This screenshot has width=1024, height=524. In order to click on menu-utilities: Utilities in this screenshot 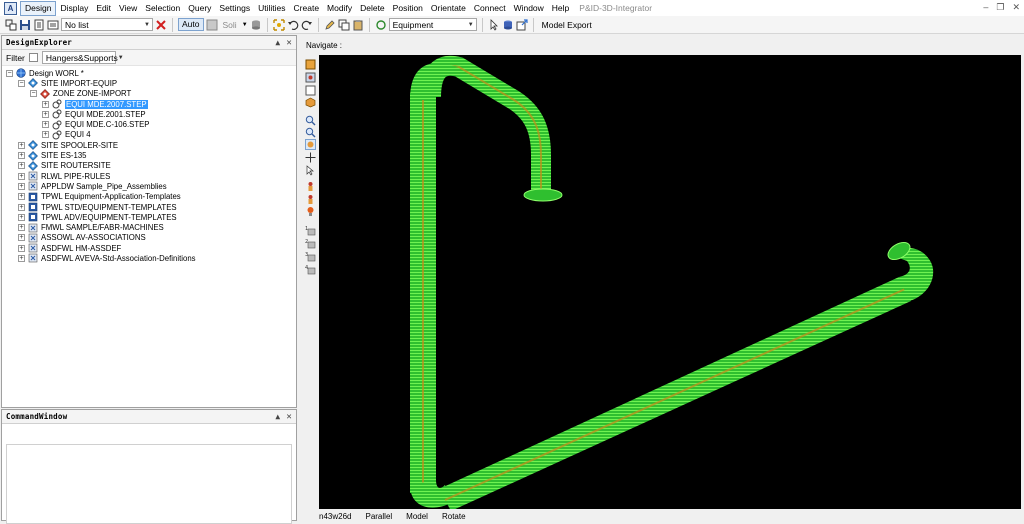, I will do `click(271, 8)`.